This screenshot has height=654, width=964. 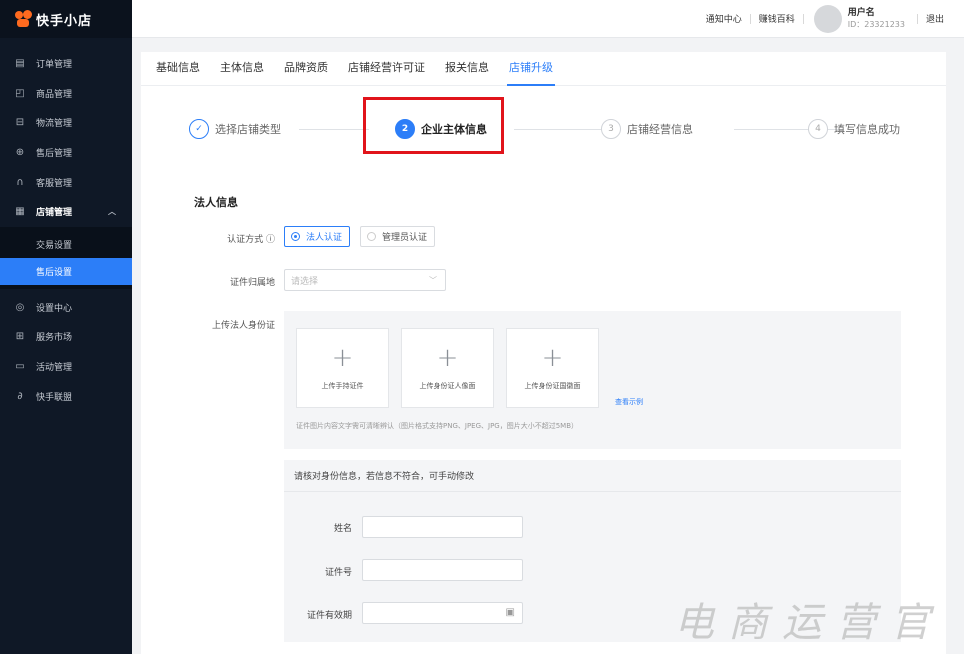 I want to click on kuaishou-logo-icon, so click(x=23, y=19).